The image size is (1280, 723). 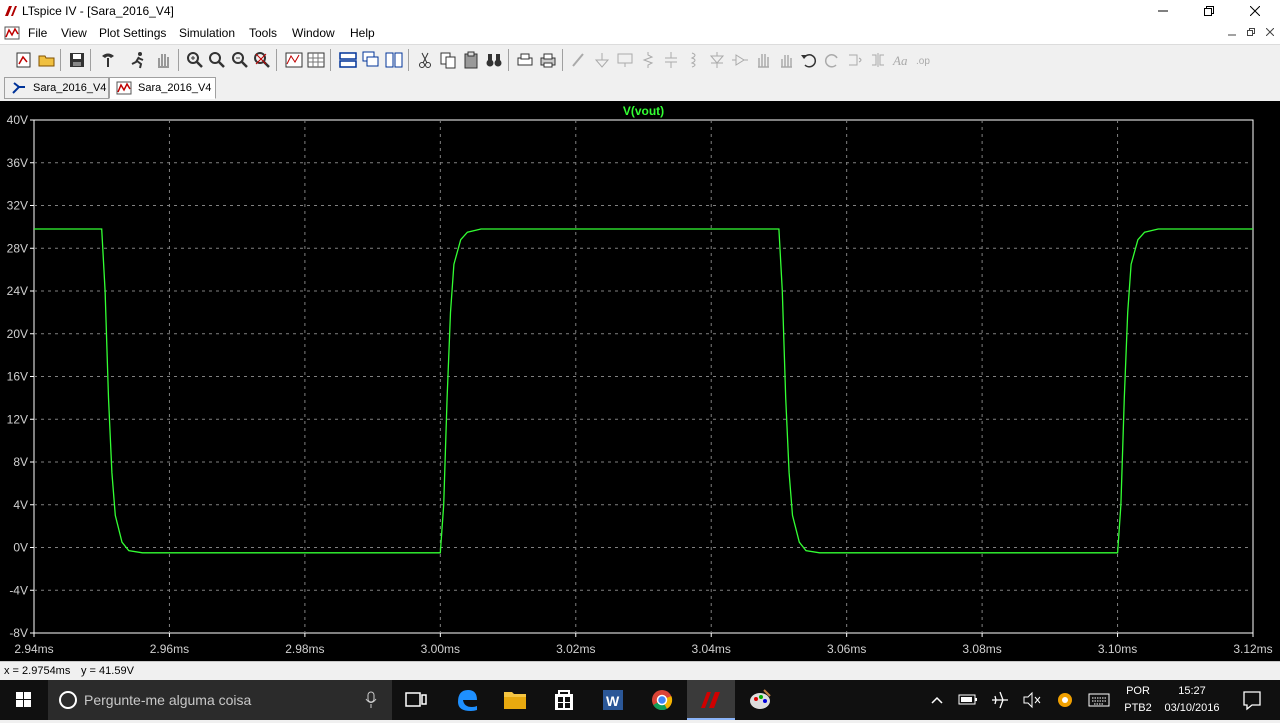 What do you see at coordinates (108, 60) in the screenshot?
I see `control-panel-icon` at bounding box center [108, 60].